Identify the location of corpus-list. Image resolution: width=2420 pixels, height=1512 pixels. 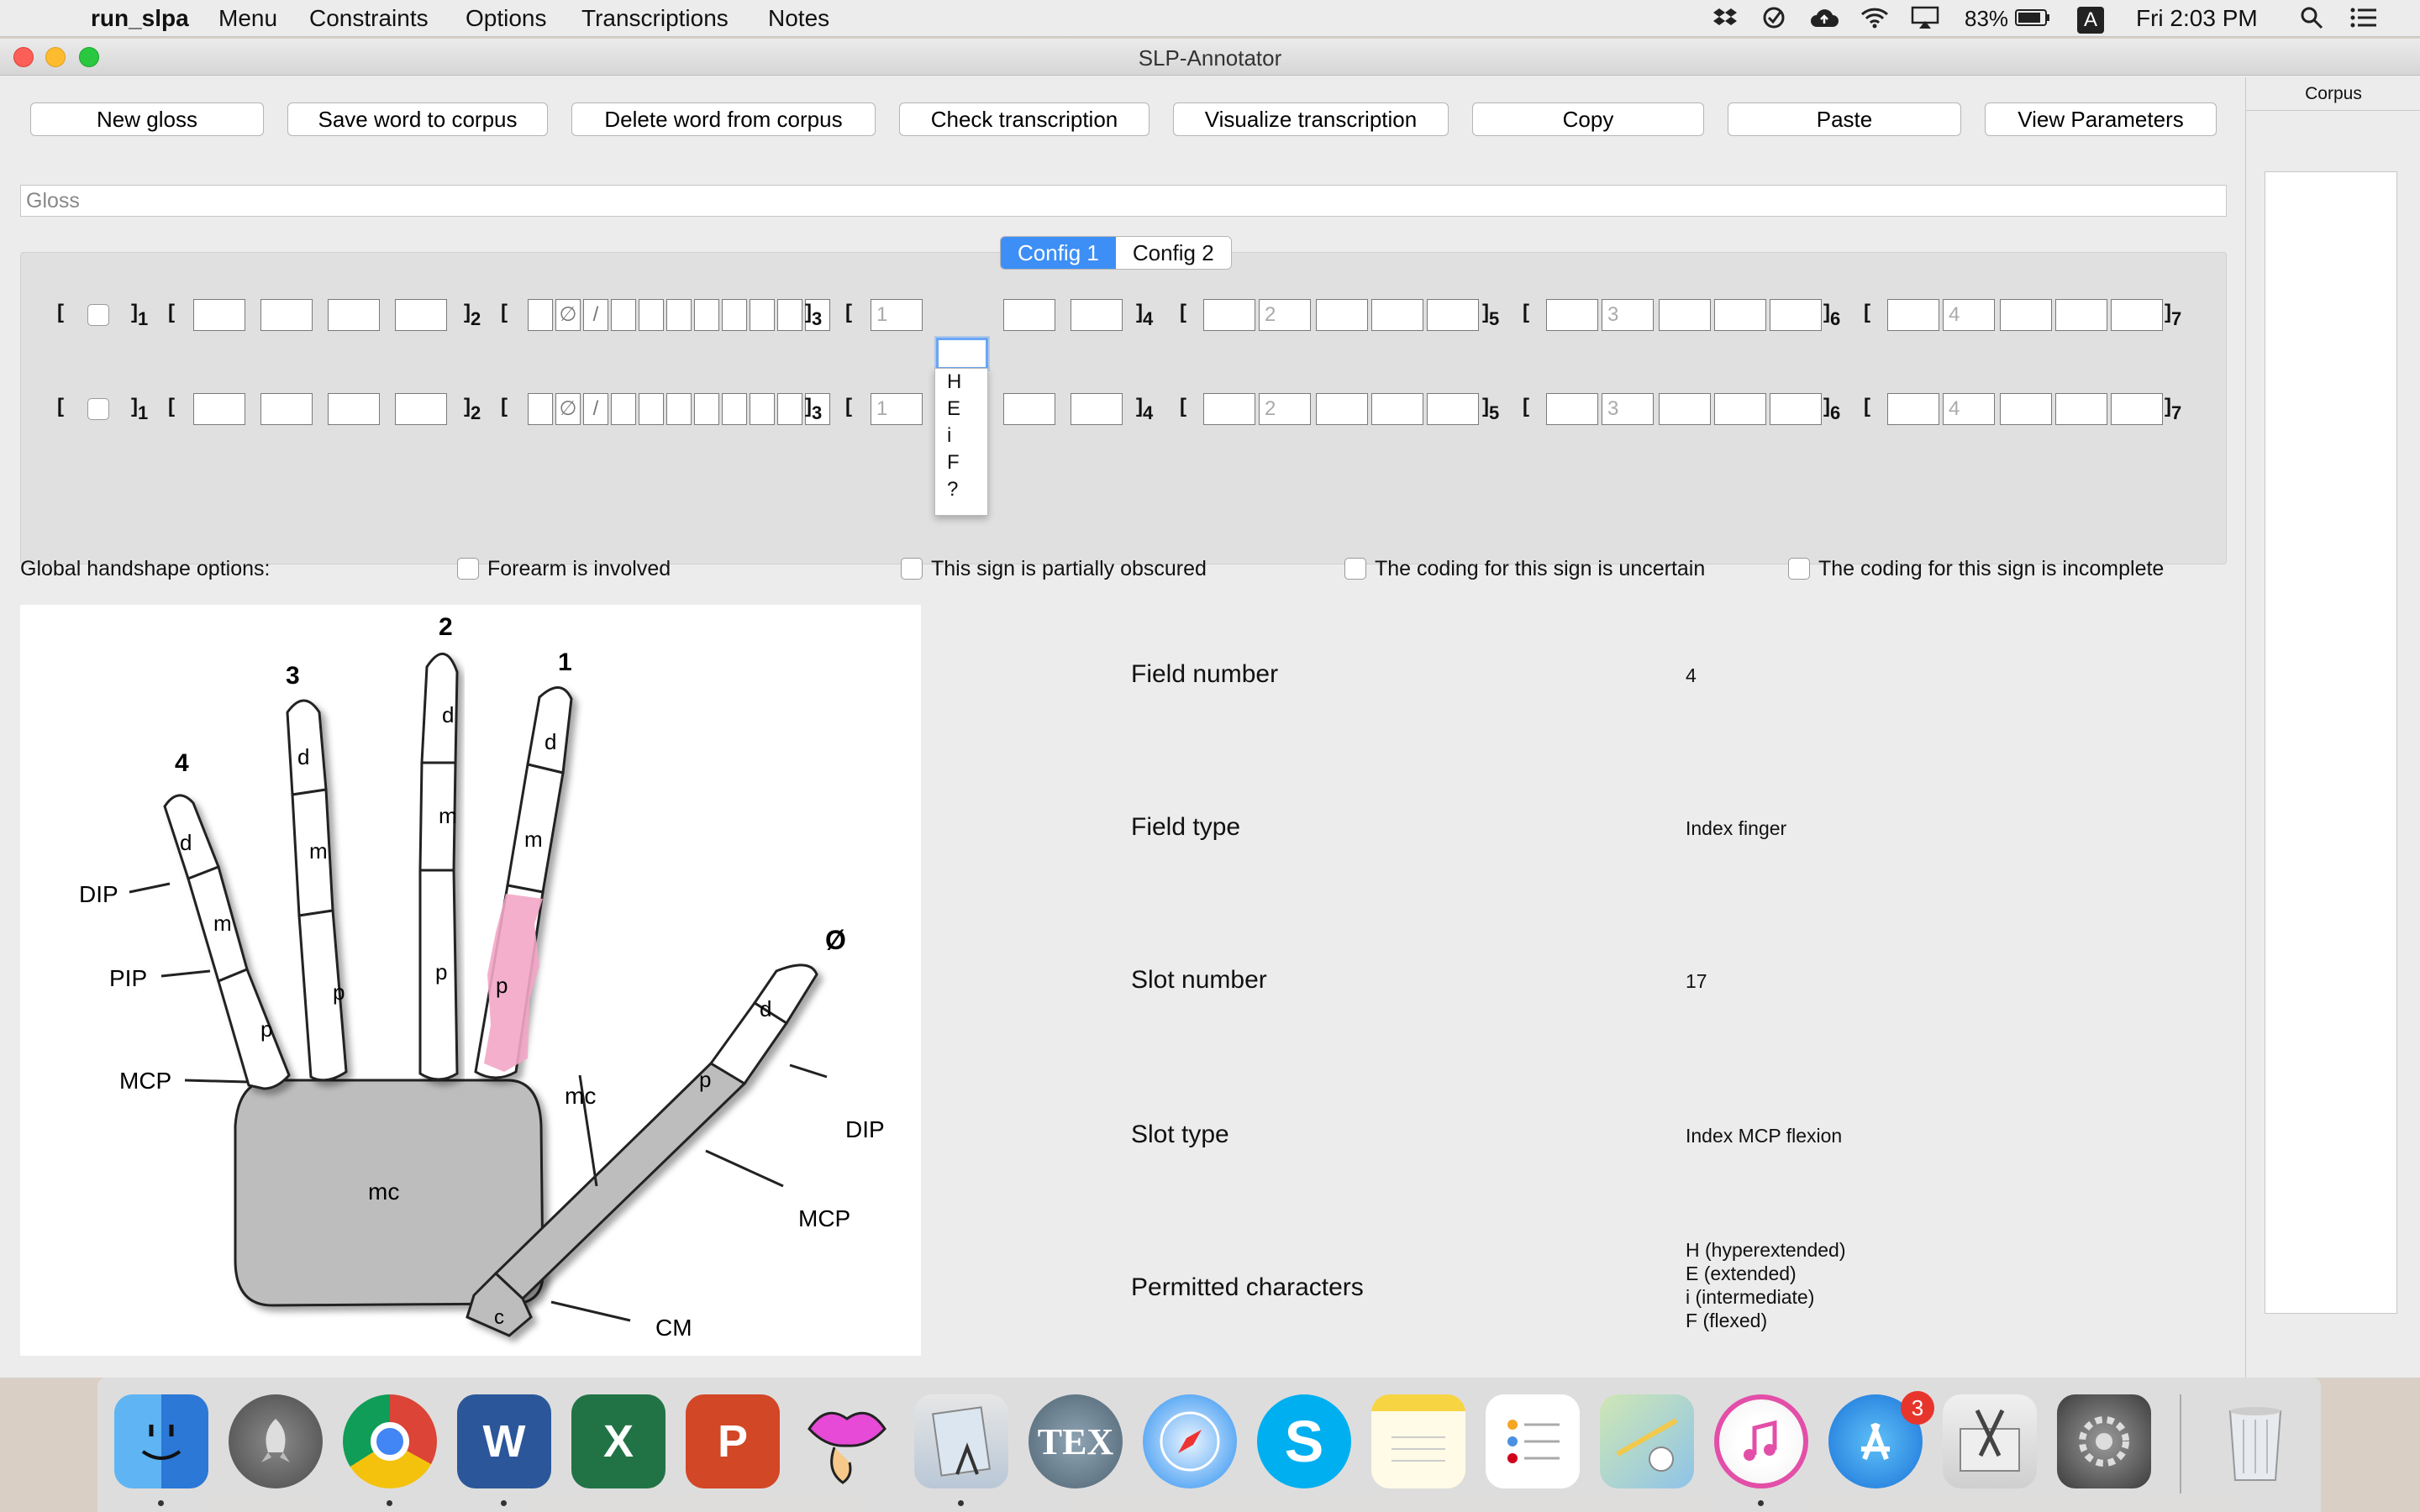
(2331, 742).